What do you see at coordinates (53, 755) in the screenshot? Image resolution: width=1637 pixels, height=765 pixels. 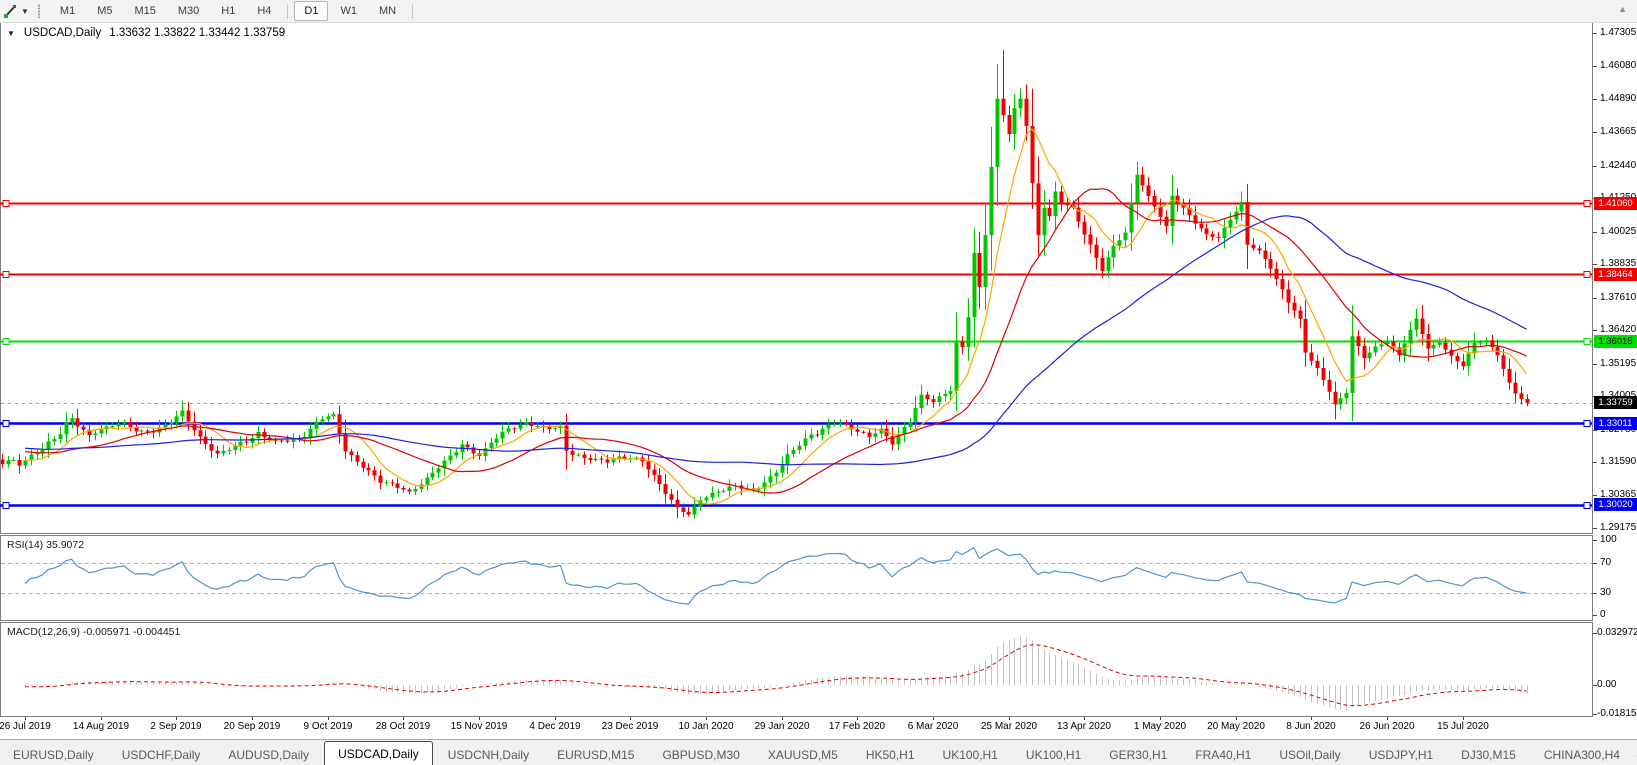 I see `chart-tab-eurusd-daily: EURUSD,Daily` at bounding box center [53, 755].